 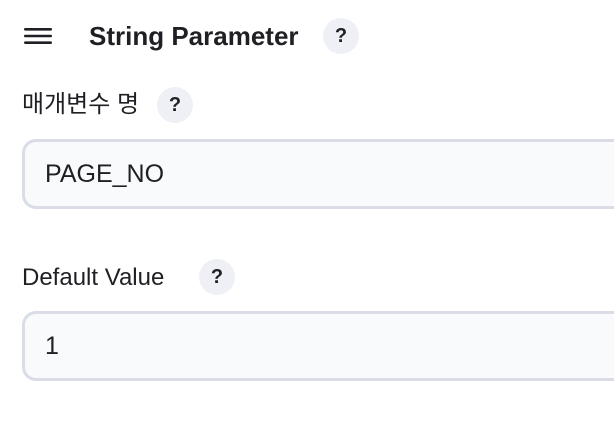 I want to click on section-title: String Parameter, so click(x=194, y=36).